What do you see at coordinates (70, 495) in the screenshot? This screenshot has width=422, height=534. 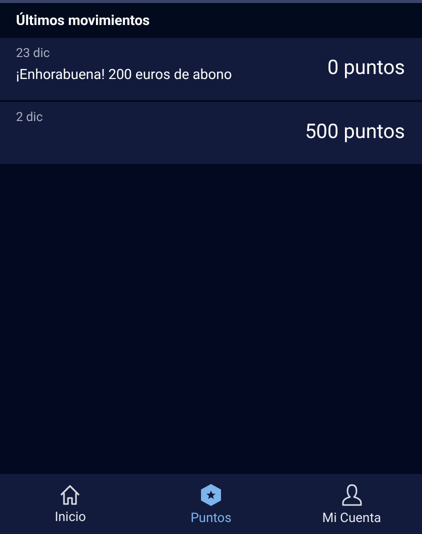 I see `home-icon` at bounding box center [70, 495].